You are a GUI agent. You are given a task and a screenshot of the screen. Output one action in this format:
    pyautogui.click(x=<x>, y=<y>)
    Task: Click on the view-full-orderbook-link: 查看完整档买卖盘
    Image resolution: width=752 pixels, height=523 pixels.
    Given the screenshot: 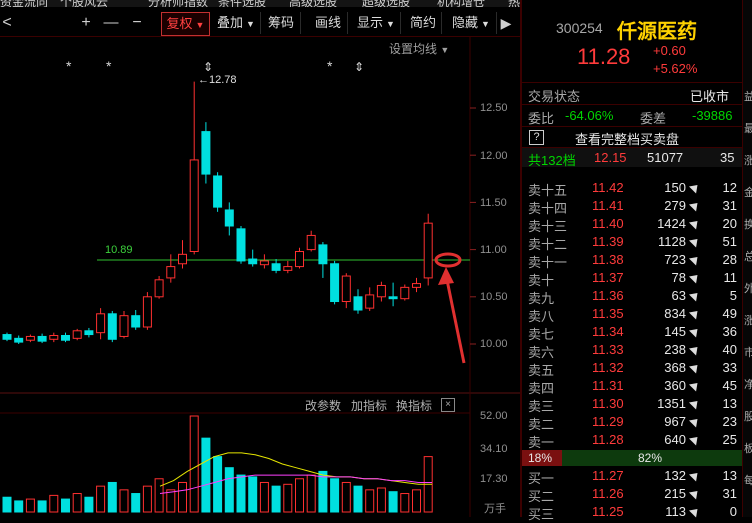 What is the action you would take?
    pyautogui.click(x=627, y=138)
    